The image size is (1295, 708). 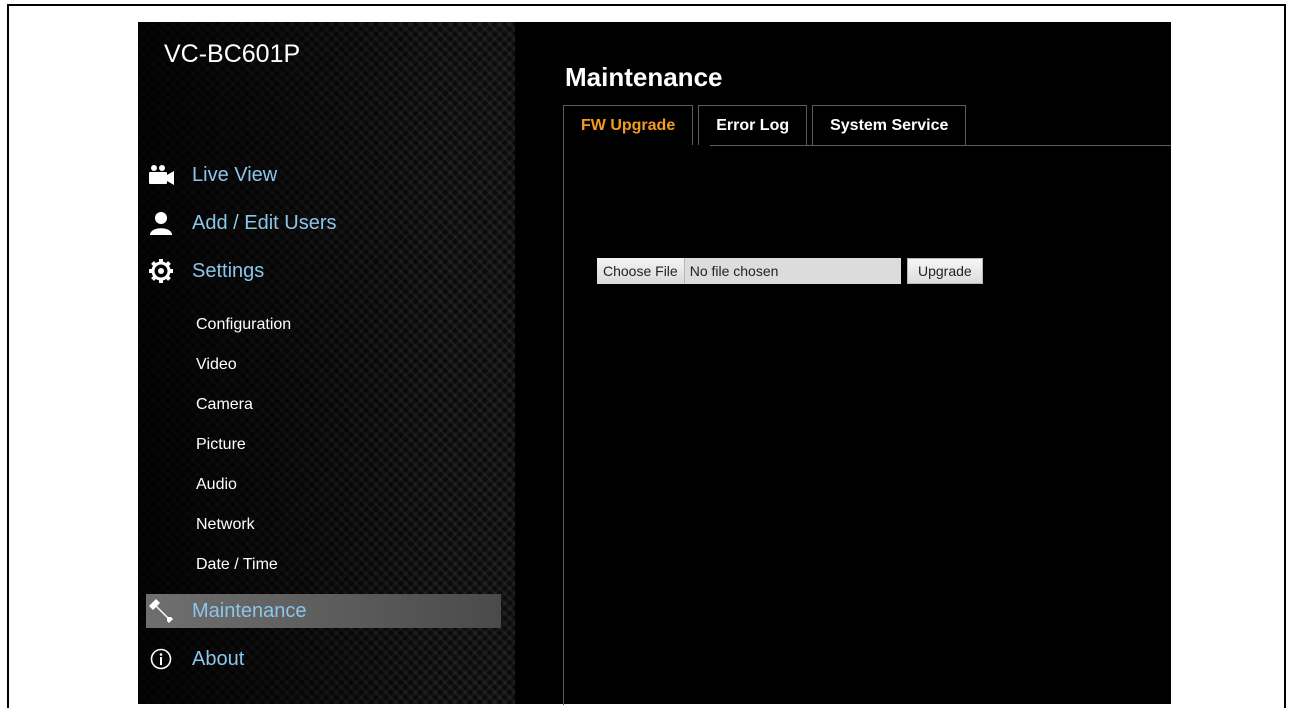 What do you see at coordinates (161, 659) in the screenshot?
I see `info-icon` at bounding box center [161, 659].